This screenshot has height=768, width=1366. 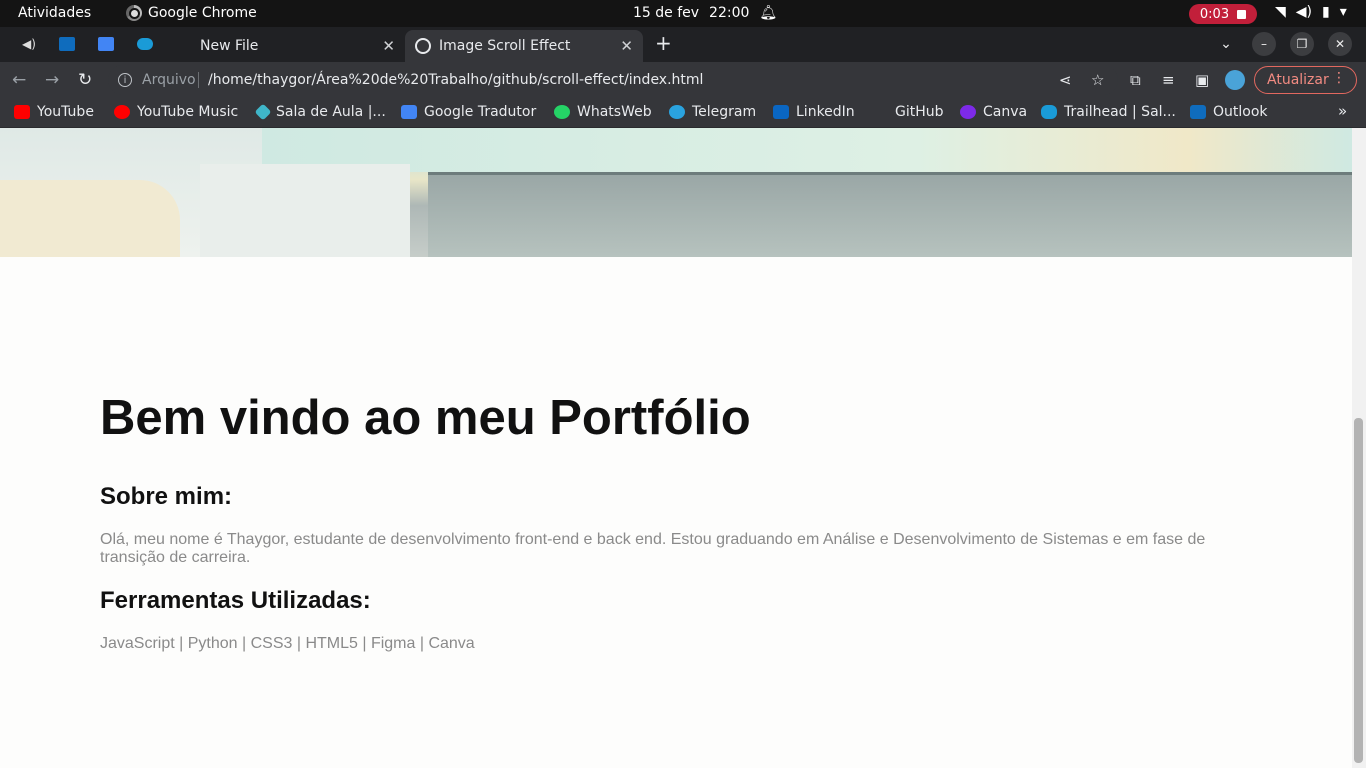 What do you see at coordinates (191, 13) in the screenshot?
I see `app-menu: Google Chrome` at bounding box center [191, 13].